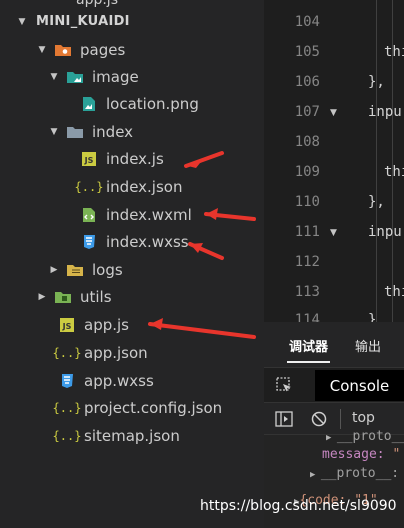 This screenshot has width=404, height=528. Describe the element at coordinates (298, 506) in the screenshot. I see `watermark: https://blog.csdn.net/sl9090` at that location.